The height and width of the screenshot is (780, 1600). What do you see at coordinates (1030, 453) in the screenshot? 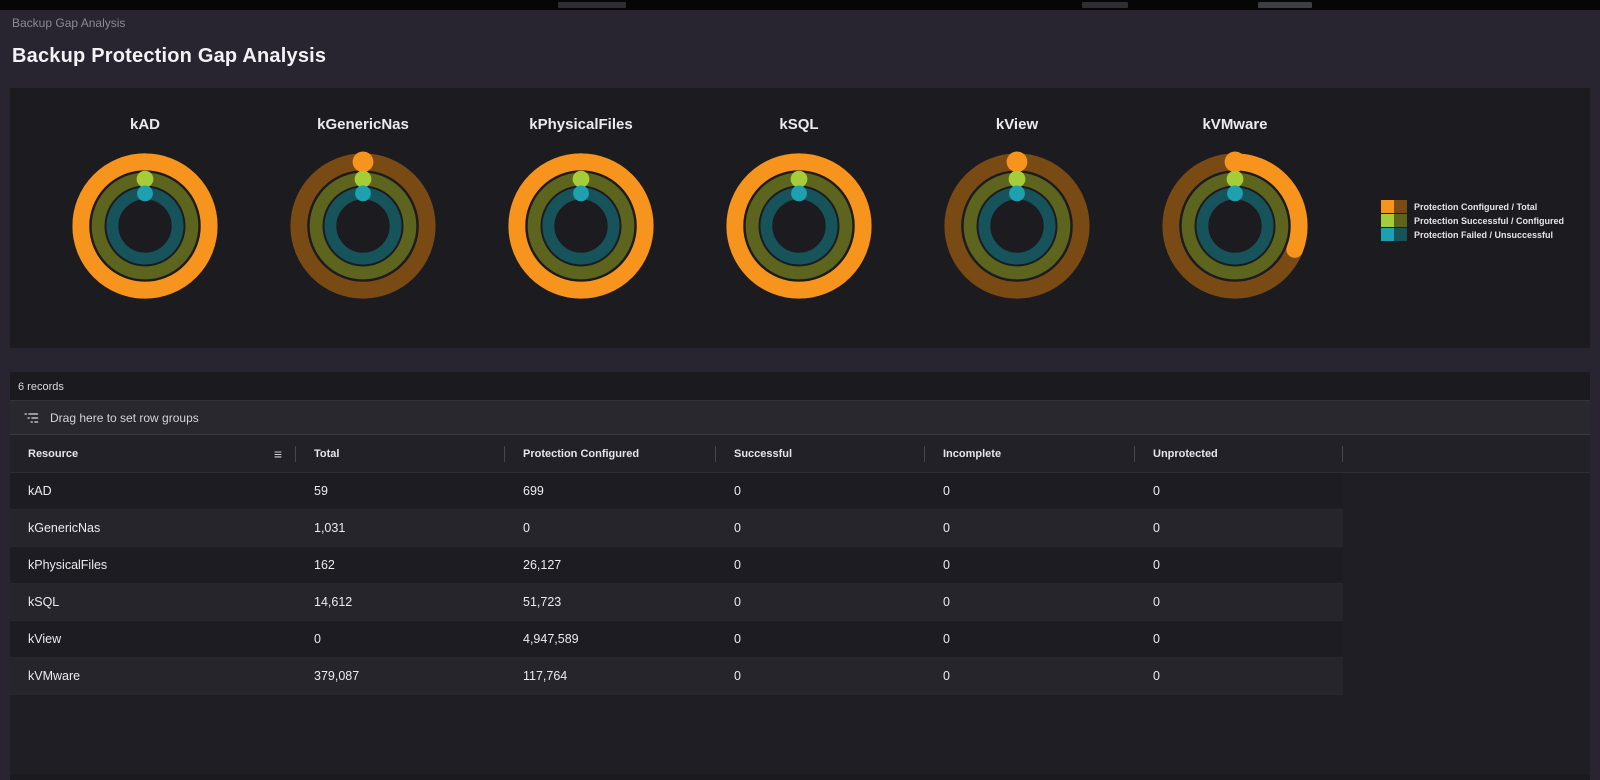
I see `column-header-incomplete: Incomplete` at bounding box center [1030, 453].